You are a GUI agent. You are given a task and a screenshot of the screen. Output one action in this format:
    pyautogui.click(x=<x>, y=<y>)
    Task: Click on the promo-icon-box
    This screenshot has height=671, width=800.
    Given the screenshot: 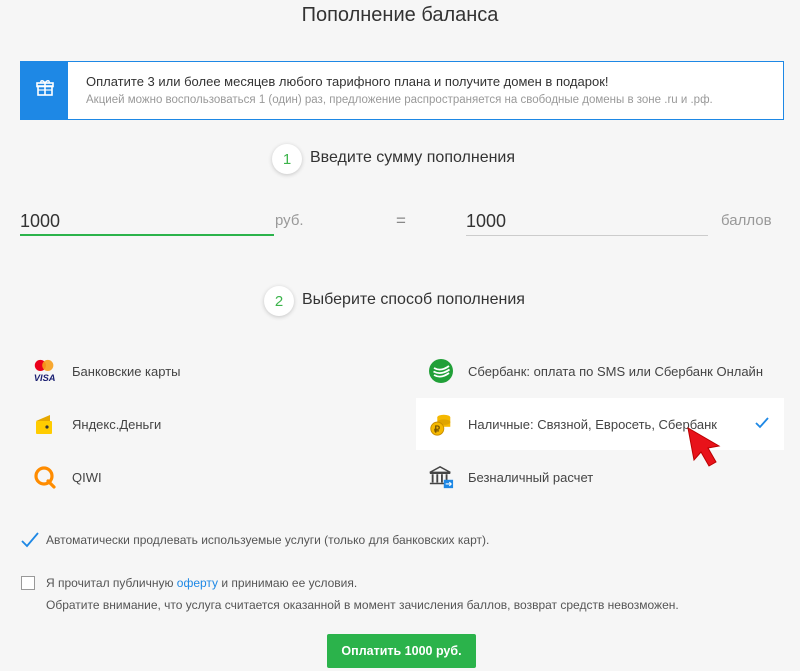 What is the action you would take?
    pyautogui.click(x=44, y=90)
    